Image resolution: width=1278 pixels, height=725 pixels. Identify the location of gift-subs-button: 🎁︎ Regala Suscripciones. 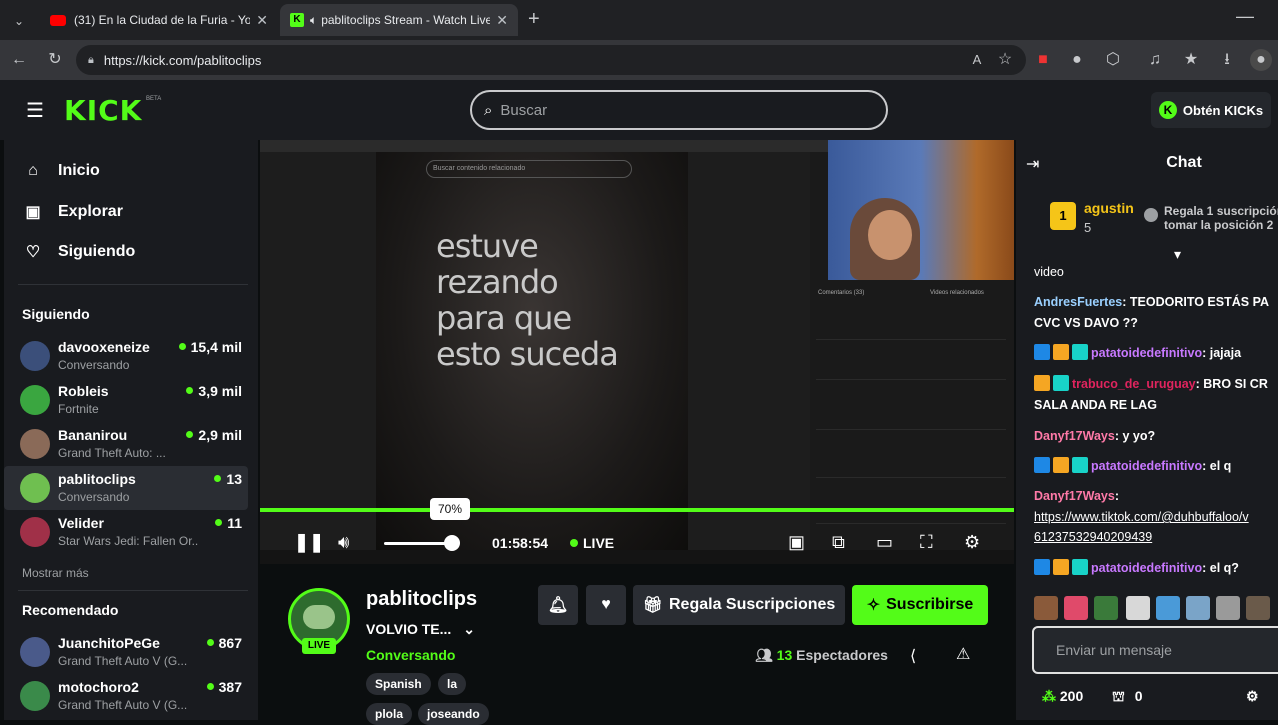
(739, 605).